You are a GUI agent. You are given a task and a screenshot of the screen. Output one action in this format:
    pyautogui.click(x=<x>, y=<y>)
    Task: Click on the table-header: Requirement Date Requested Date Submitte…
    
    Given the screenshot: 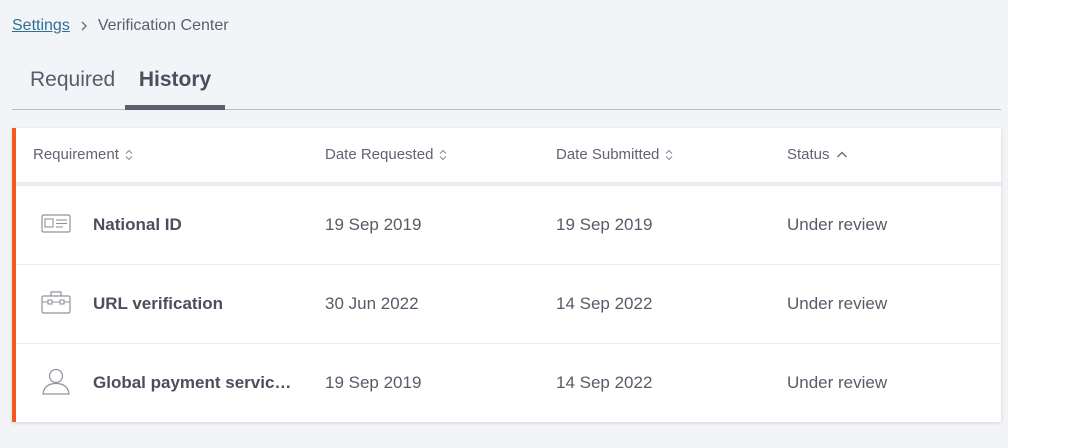 What is the action you would take?
    pyautogui.click(x=508, y=157)
    